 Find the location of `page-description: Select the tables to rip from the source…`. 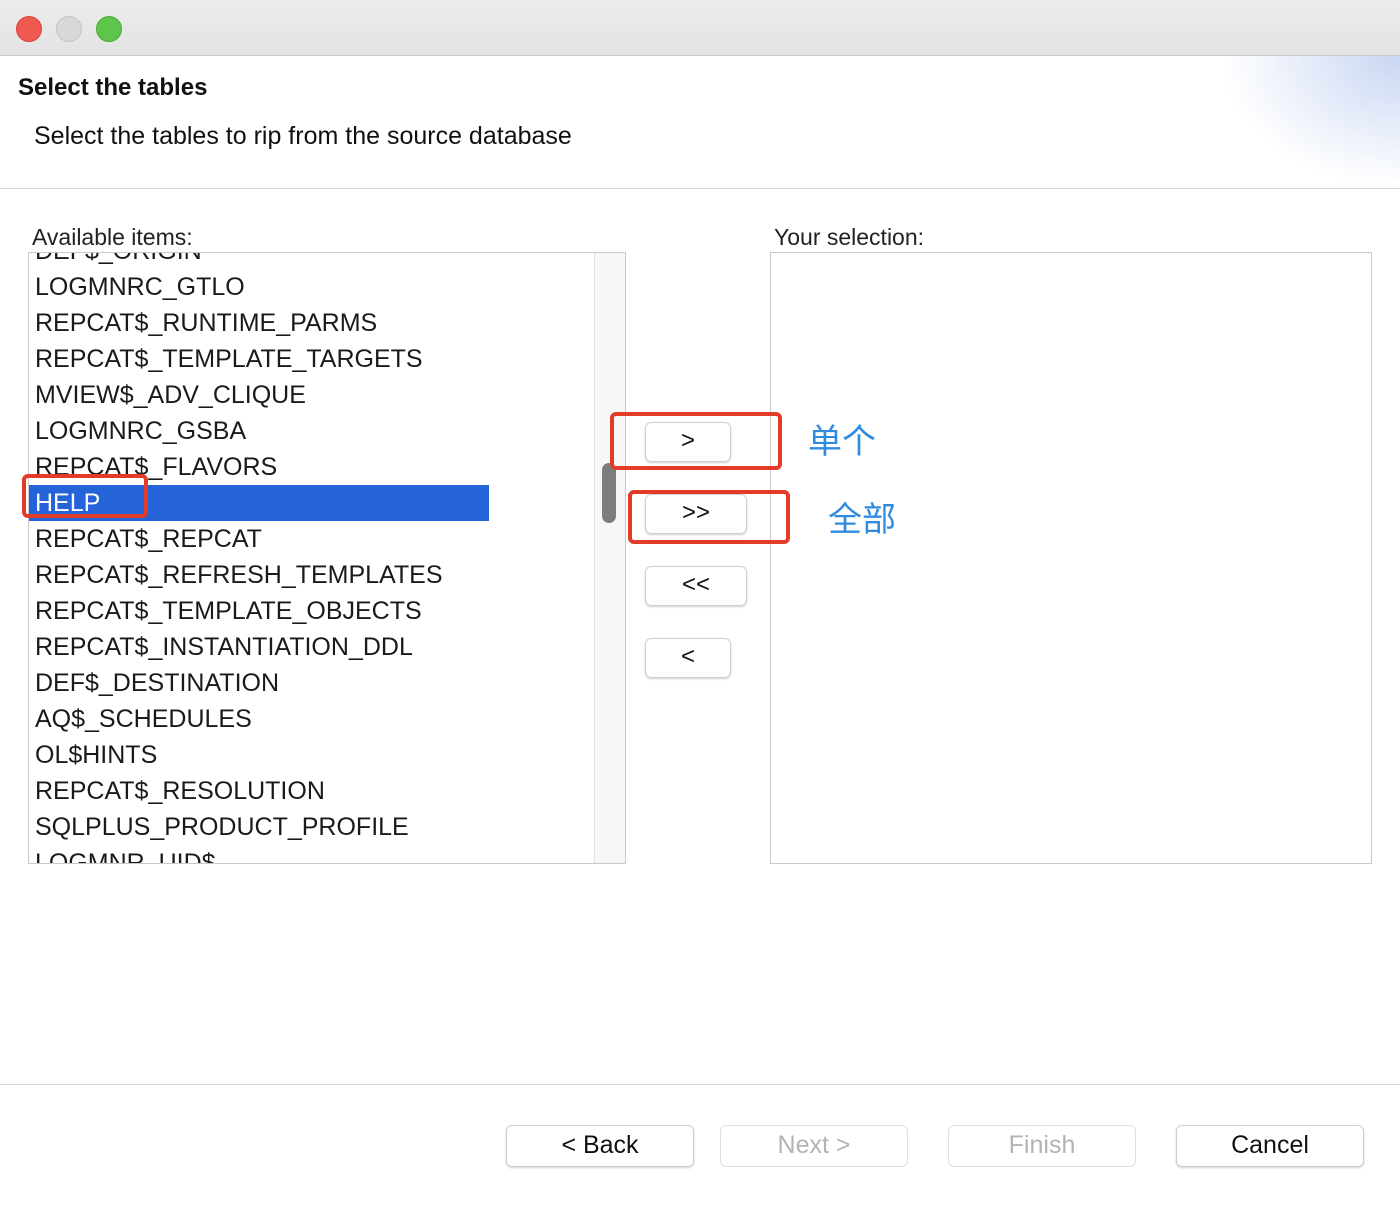

page-description: Select the tables to rip from the source… is located at coordinates (303, 136).